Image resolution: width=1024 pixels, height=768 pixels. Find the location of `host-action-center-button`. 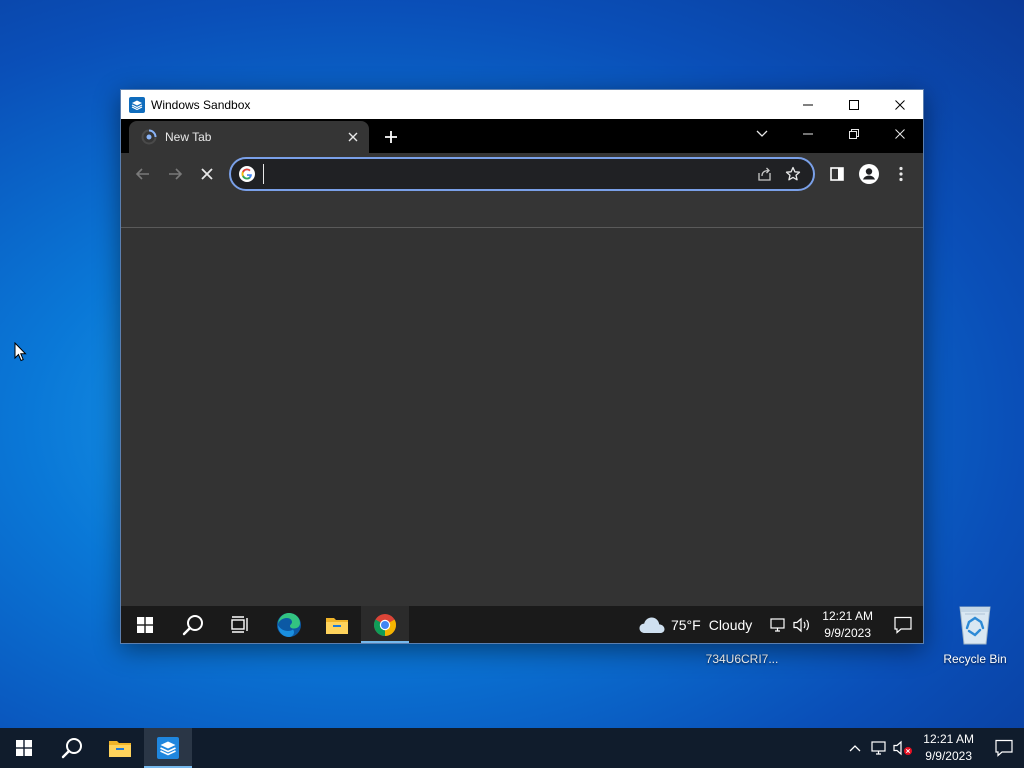

host-action-center-button is located at coordinates (1004, 748).